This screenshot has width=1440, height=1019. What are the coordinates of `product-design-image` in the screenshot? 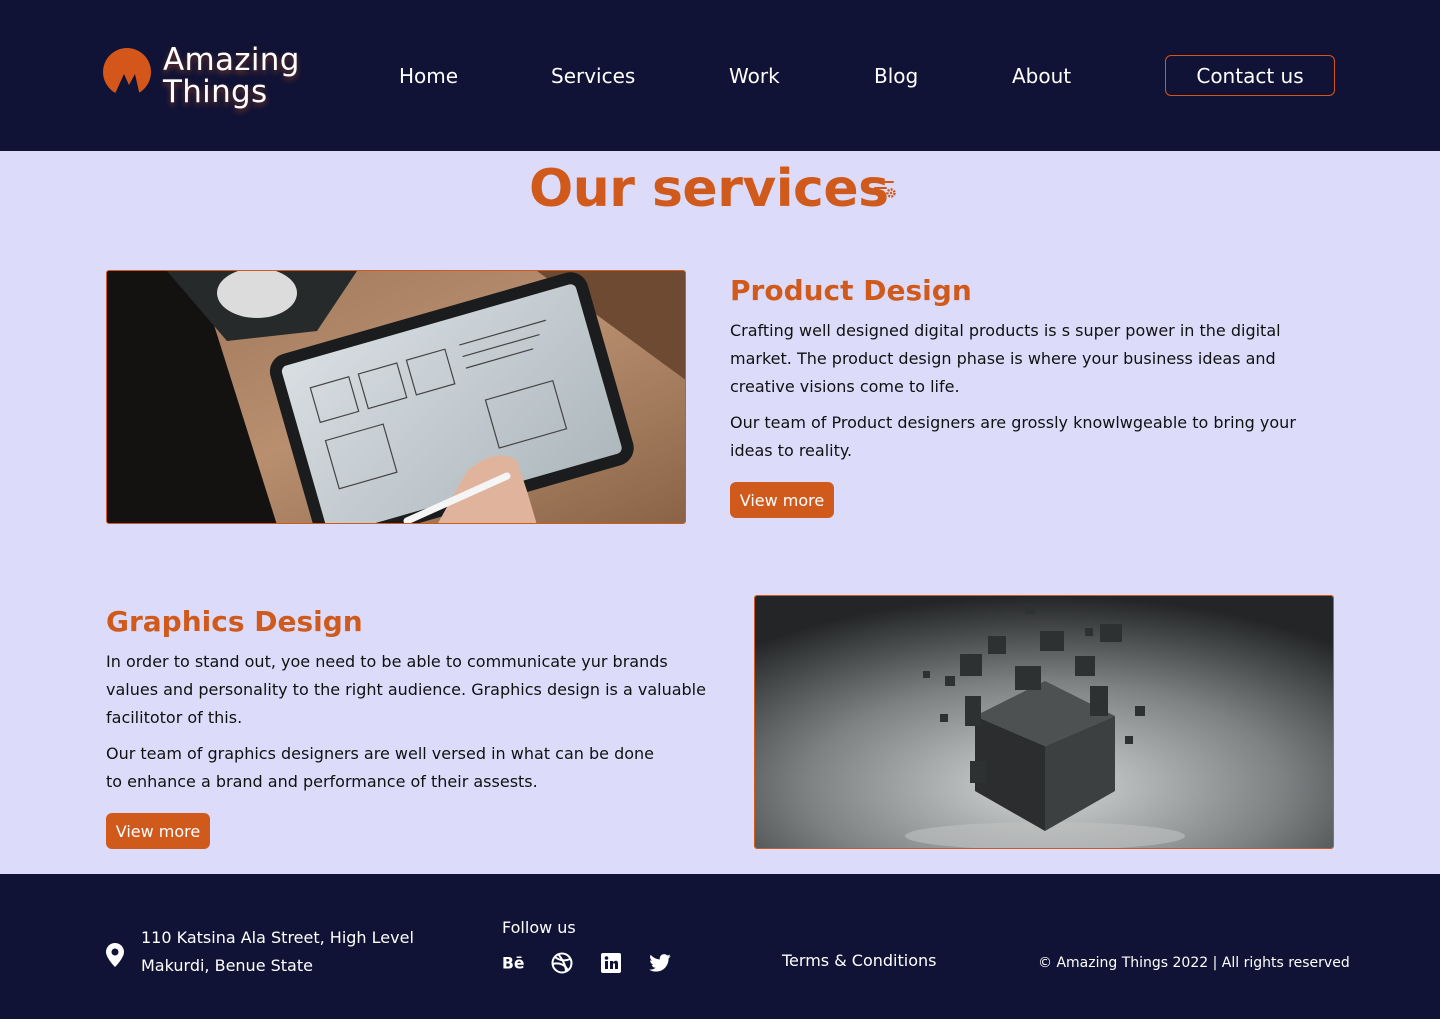 It's located at (396, 397).